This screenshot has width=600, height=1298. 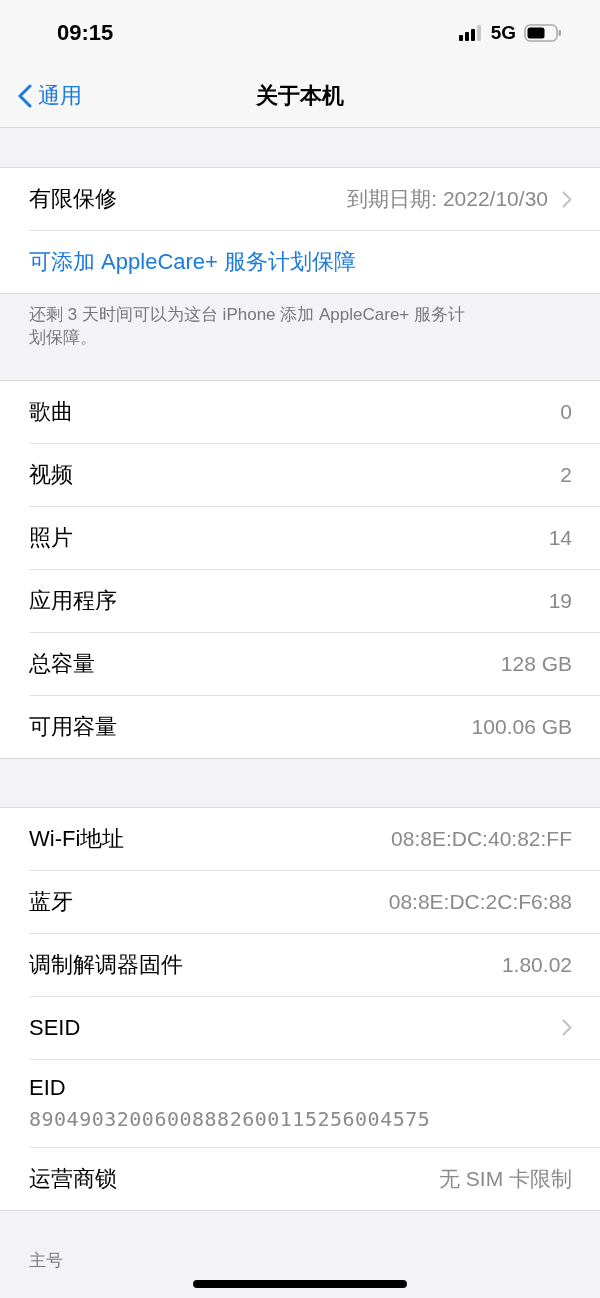 What do you see at coordinates (85, 32) in the screenshot?
I see `status-time: 09:15` at bounding box center [85, 32].